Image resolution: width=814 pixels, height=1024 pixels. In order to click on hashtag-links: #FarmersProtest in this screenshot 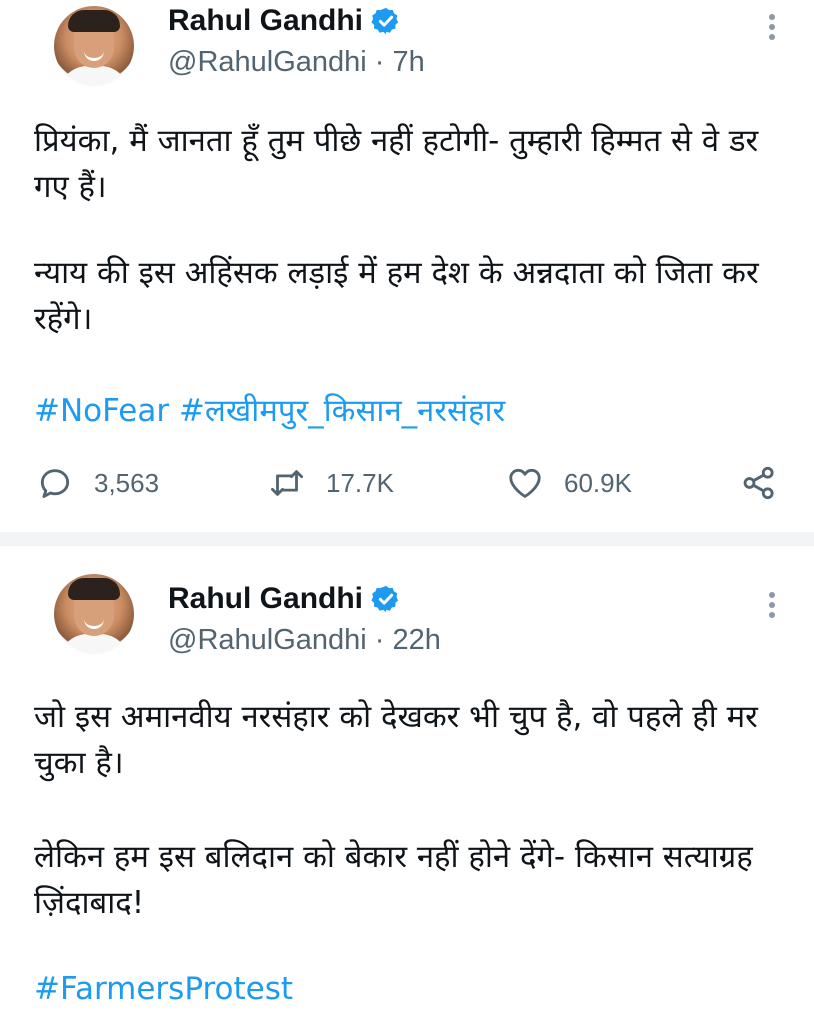, I will do `click(414, 989)`.